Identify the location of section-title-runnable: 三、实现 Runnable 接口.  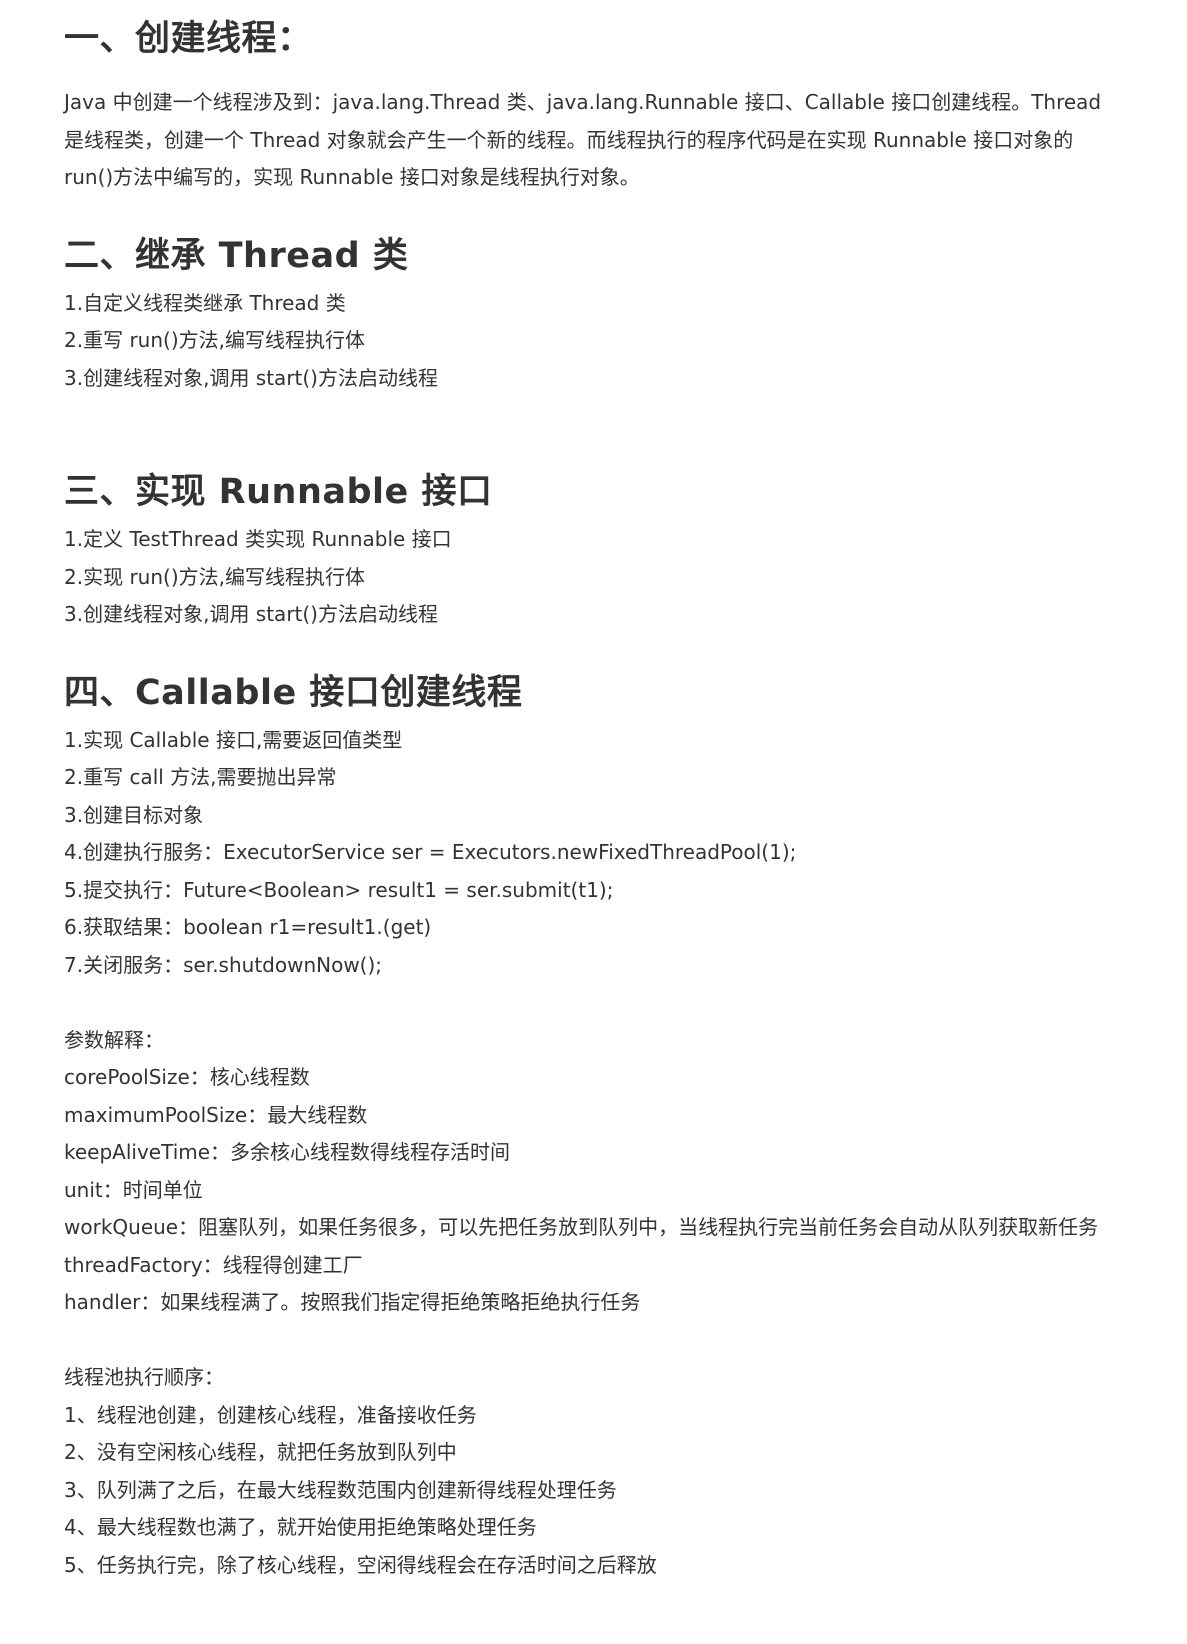
(278, 492).